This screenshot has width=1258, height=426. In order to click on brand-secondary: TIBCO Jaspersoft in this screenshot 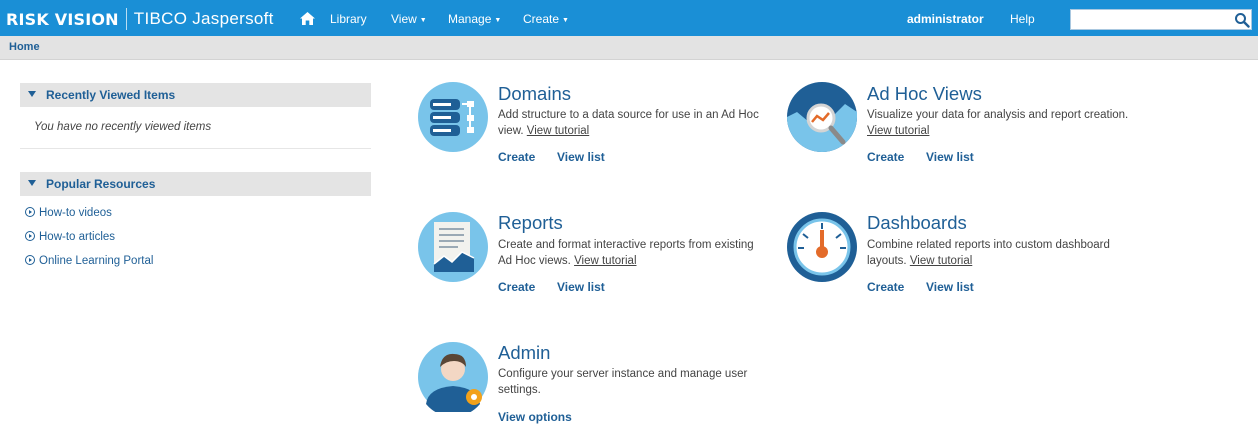, I will do `click(203, 18)`.